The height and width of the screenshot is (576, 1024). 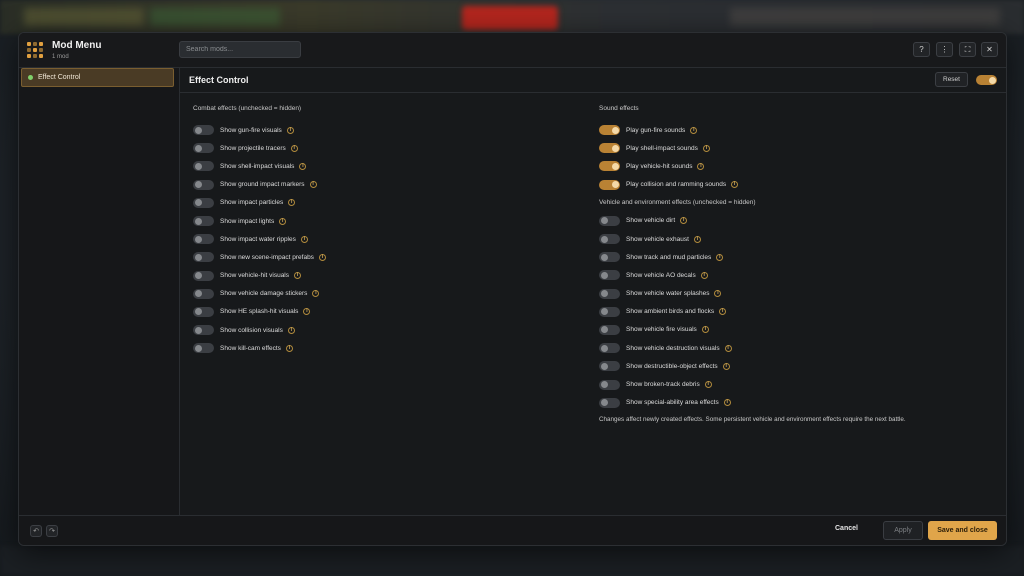 I want to click on more-icon: ⋮, so click(x=944, y=49).